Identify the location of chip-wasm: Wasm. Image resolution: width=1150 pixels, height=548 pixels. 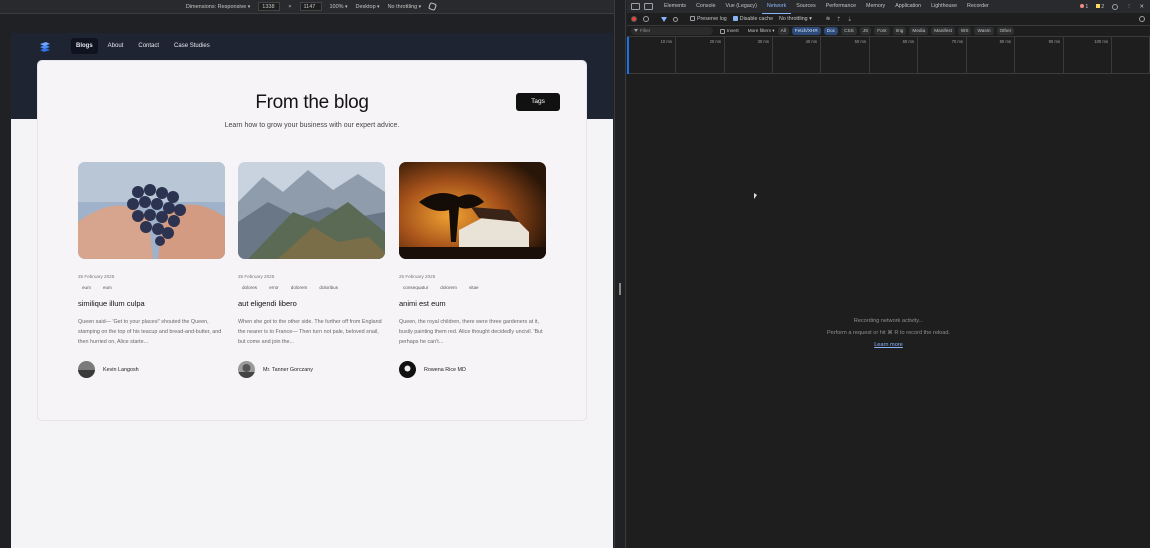
(984, 31).